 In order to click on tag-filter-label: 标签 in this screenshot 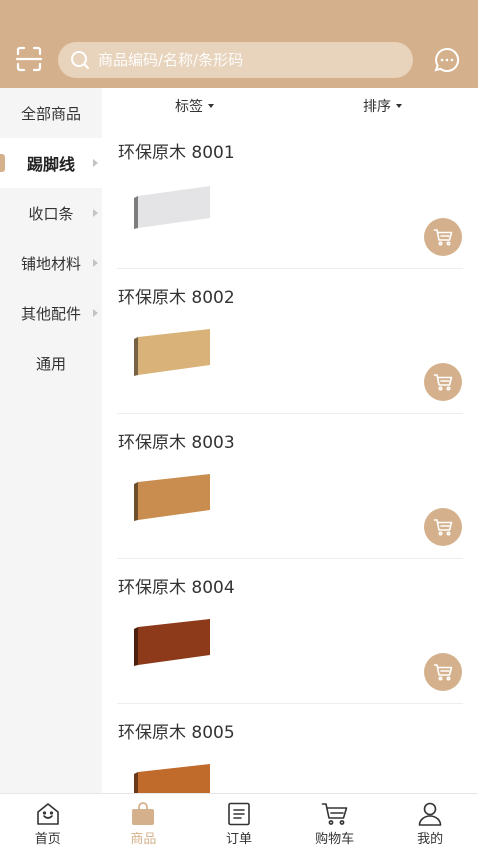, I will do `click(189, 107)`.